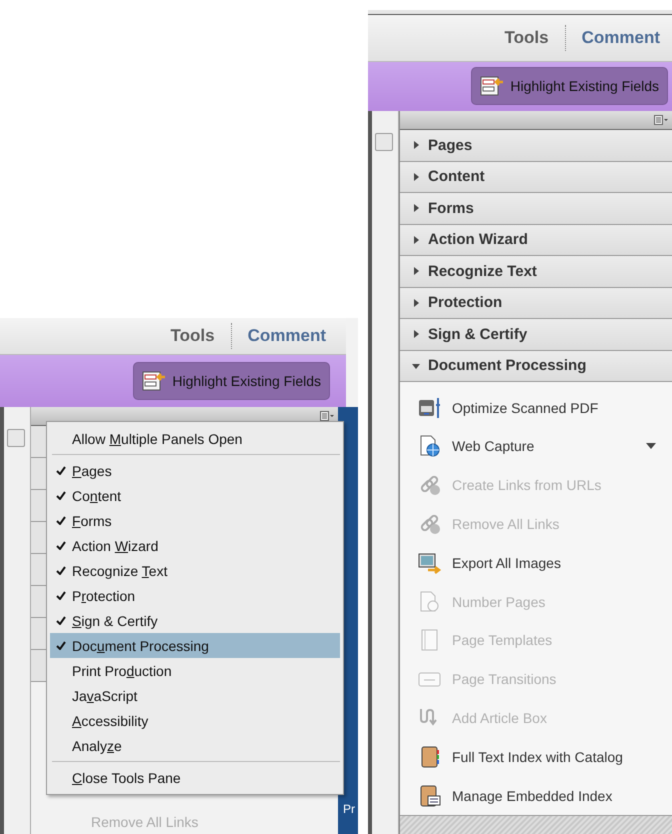 This screenshot has width=672, height=834. Describe the element at coordinates (536, 366) in the screenshot. I see `section-header: Document Processing` at that location.